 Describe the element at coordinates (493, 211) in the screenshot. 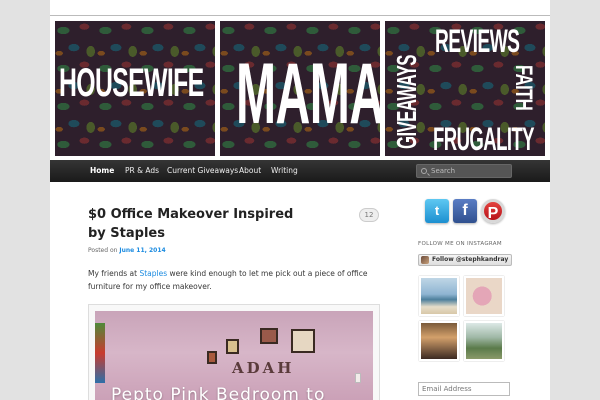

I see `pinterest-icon: P` at that location.